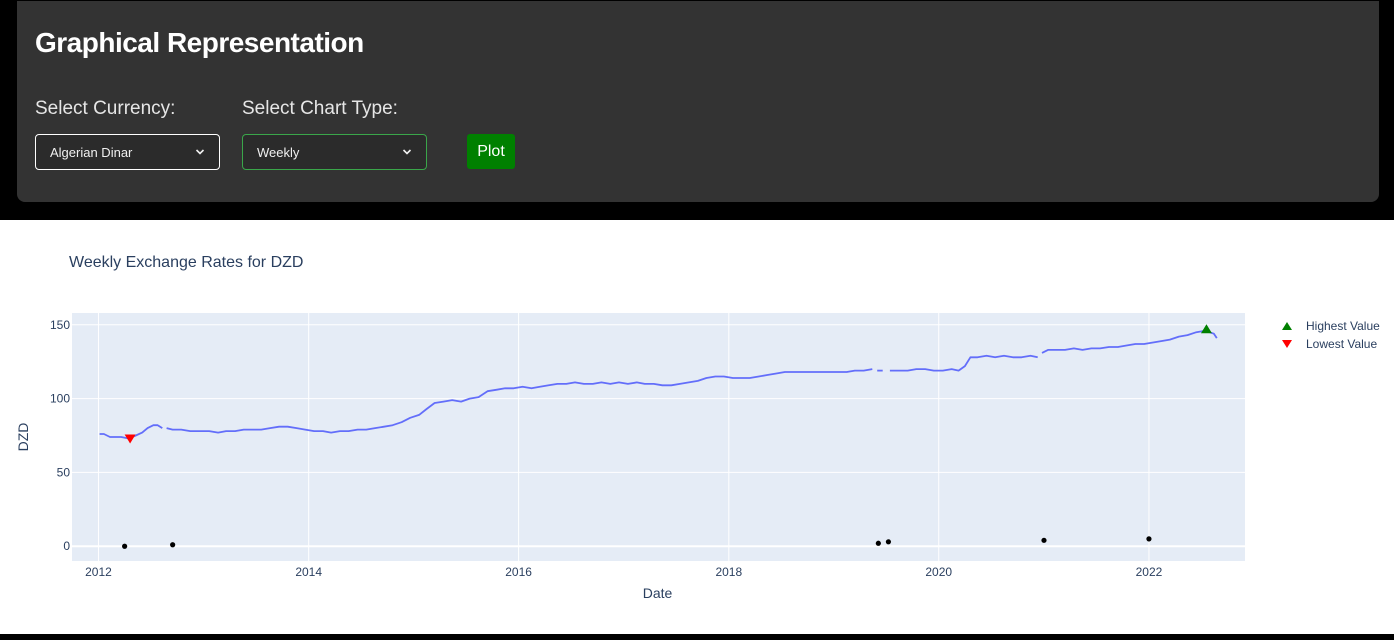 The height and width of the screenshot is (640, 1394). I want to click on x-tick-label: 2020, so click(938, 572).